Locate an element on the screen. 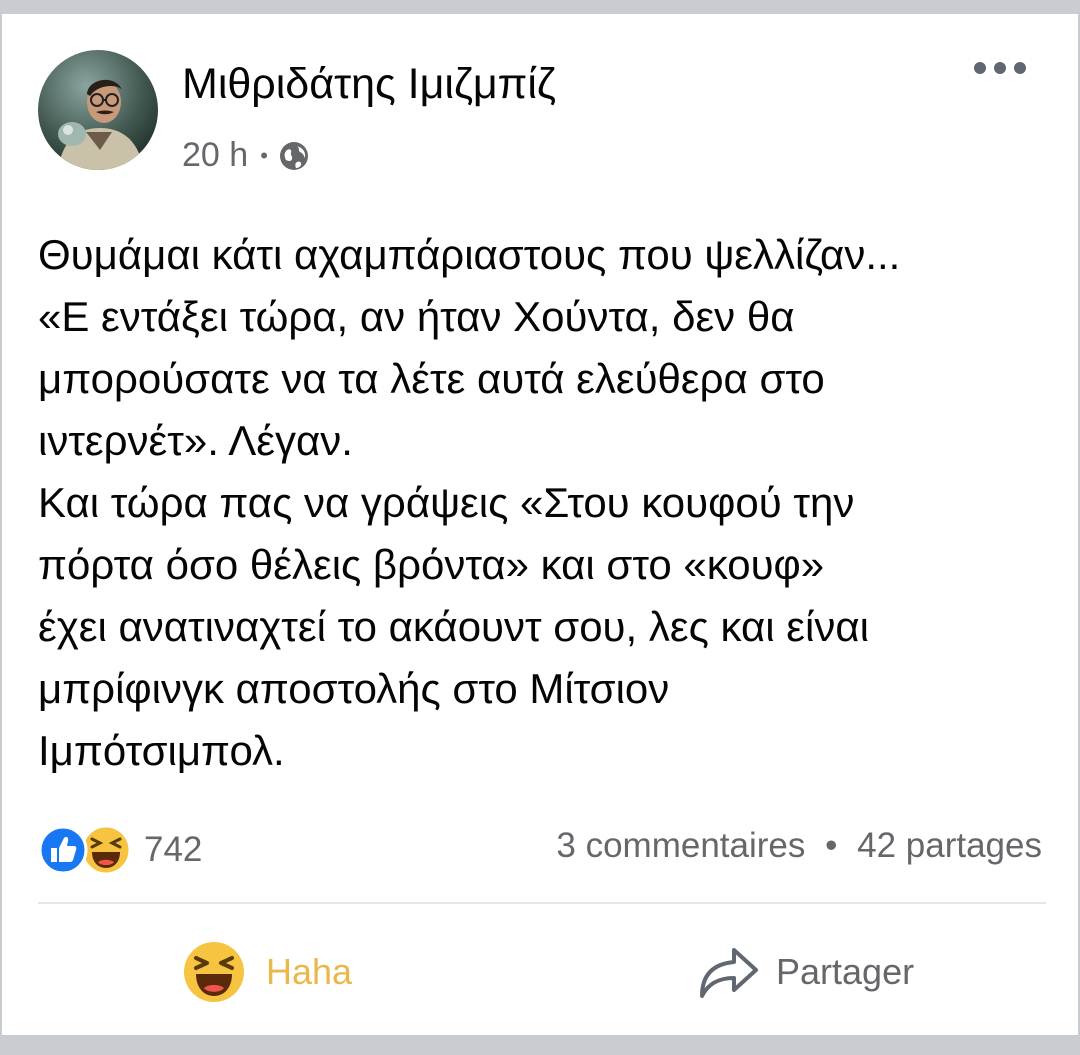 This screenshot has width=1080, height=1055. like-icon is located at coordinates (63, 850).